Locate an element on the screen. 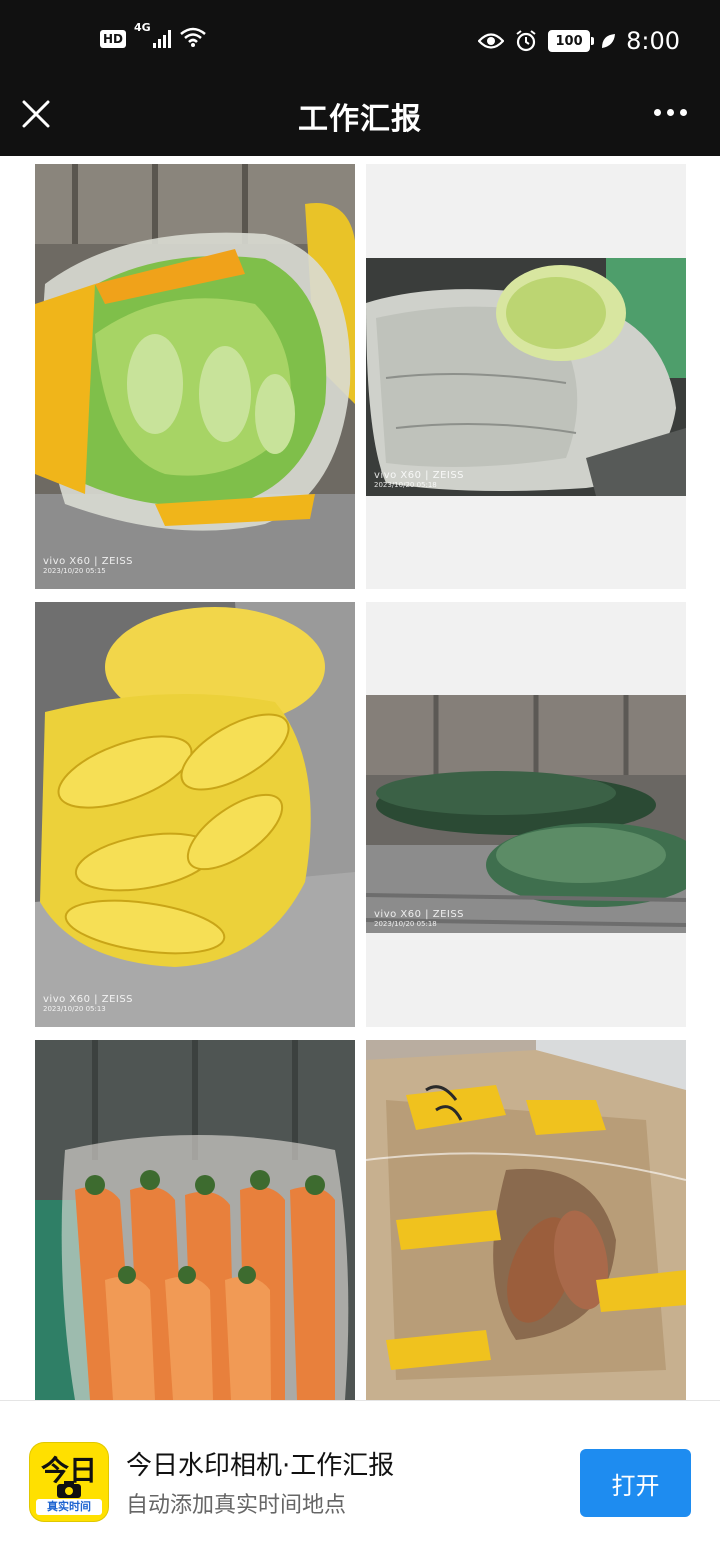  photo-tile-cabbage: vivo X60 | ZEISS 2023/10/20 05:15 is located at coordinates (195, 376).